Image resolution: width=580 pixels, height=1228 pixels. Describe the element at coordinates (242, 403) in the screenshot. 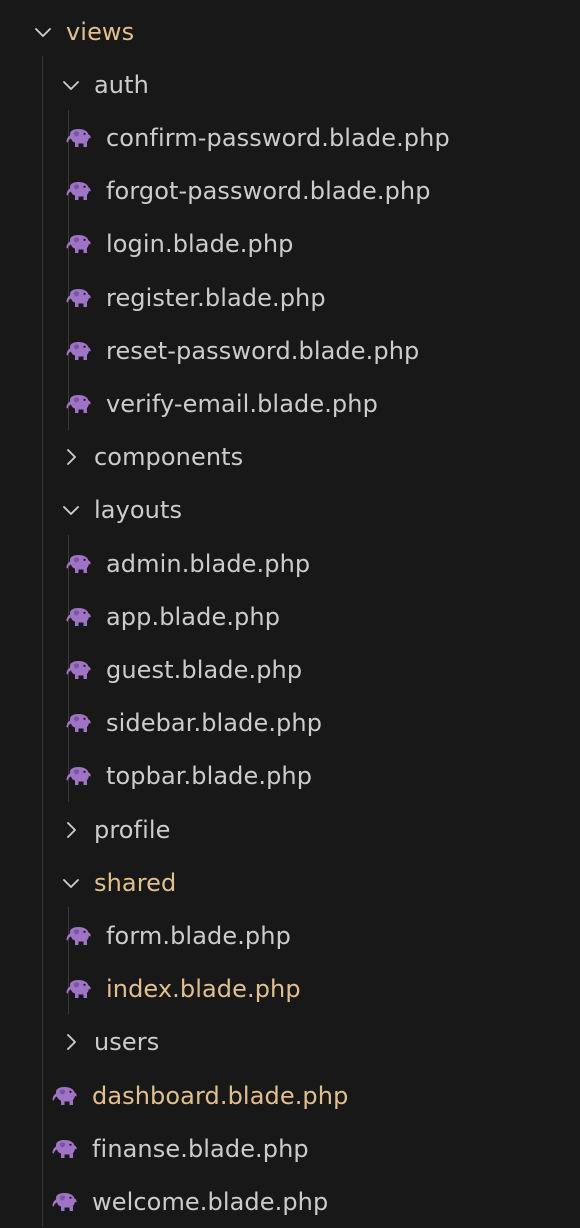

I see `file-name: verify-email.blade.php` at that location.